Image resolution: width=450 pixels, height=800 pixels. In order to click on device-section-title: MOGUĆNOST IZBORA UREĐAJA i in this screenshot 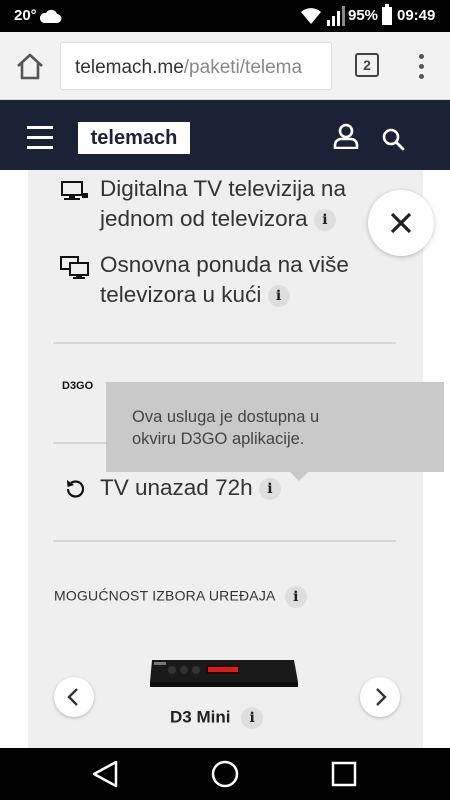, I will do `click(180, 597)`.